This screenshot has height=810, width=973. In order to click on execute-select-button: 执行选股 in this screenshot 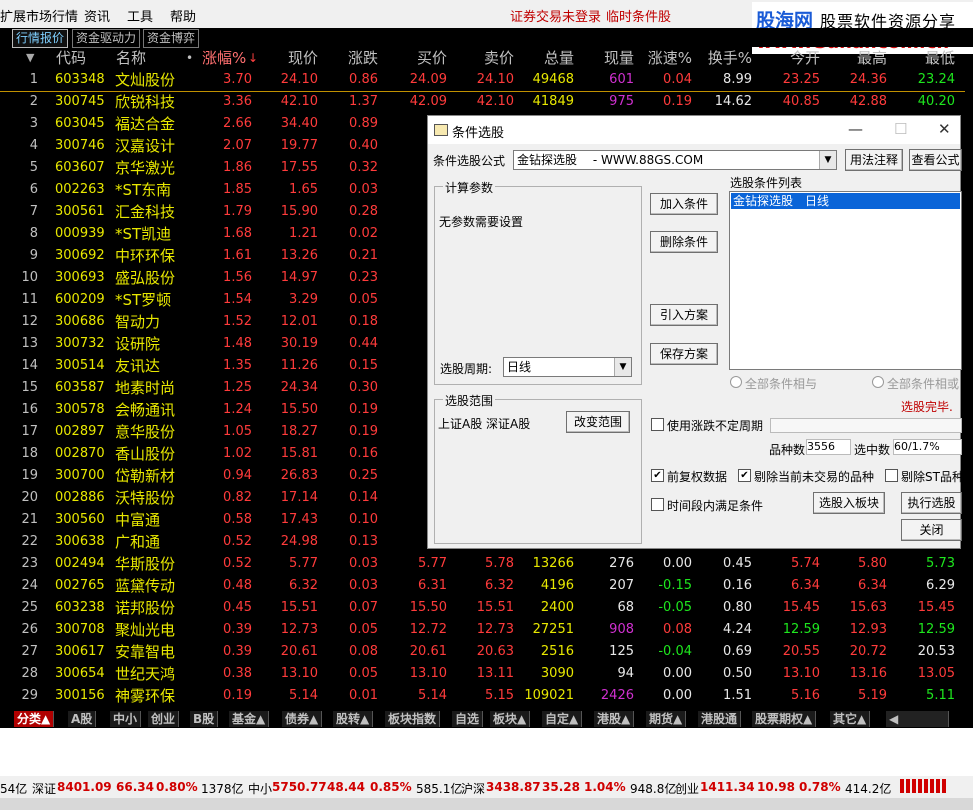, I will do `click(931, 503)`.